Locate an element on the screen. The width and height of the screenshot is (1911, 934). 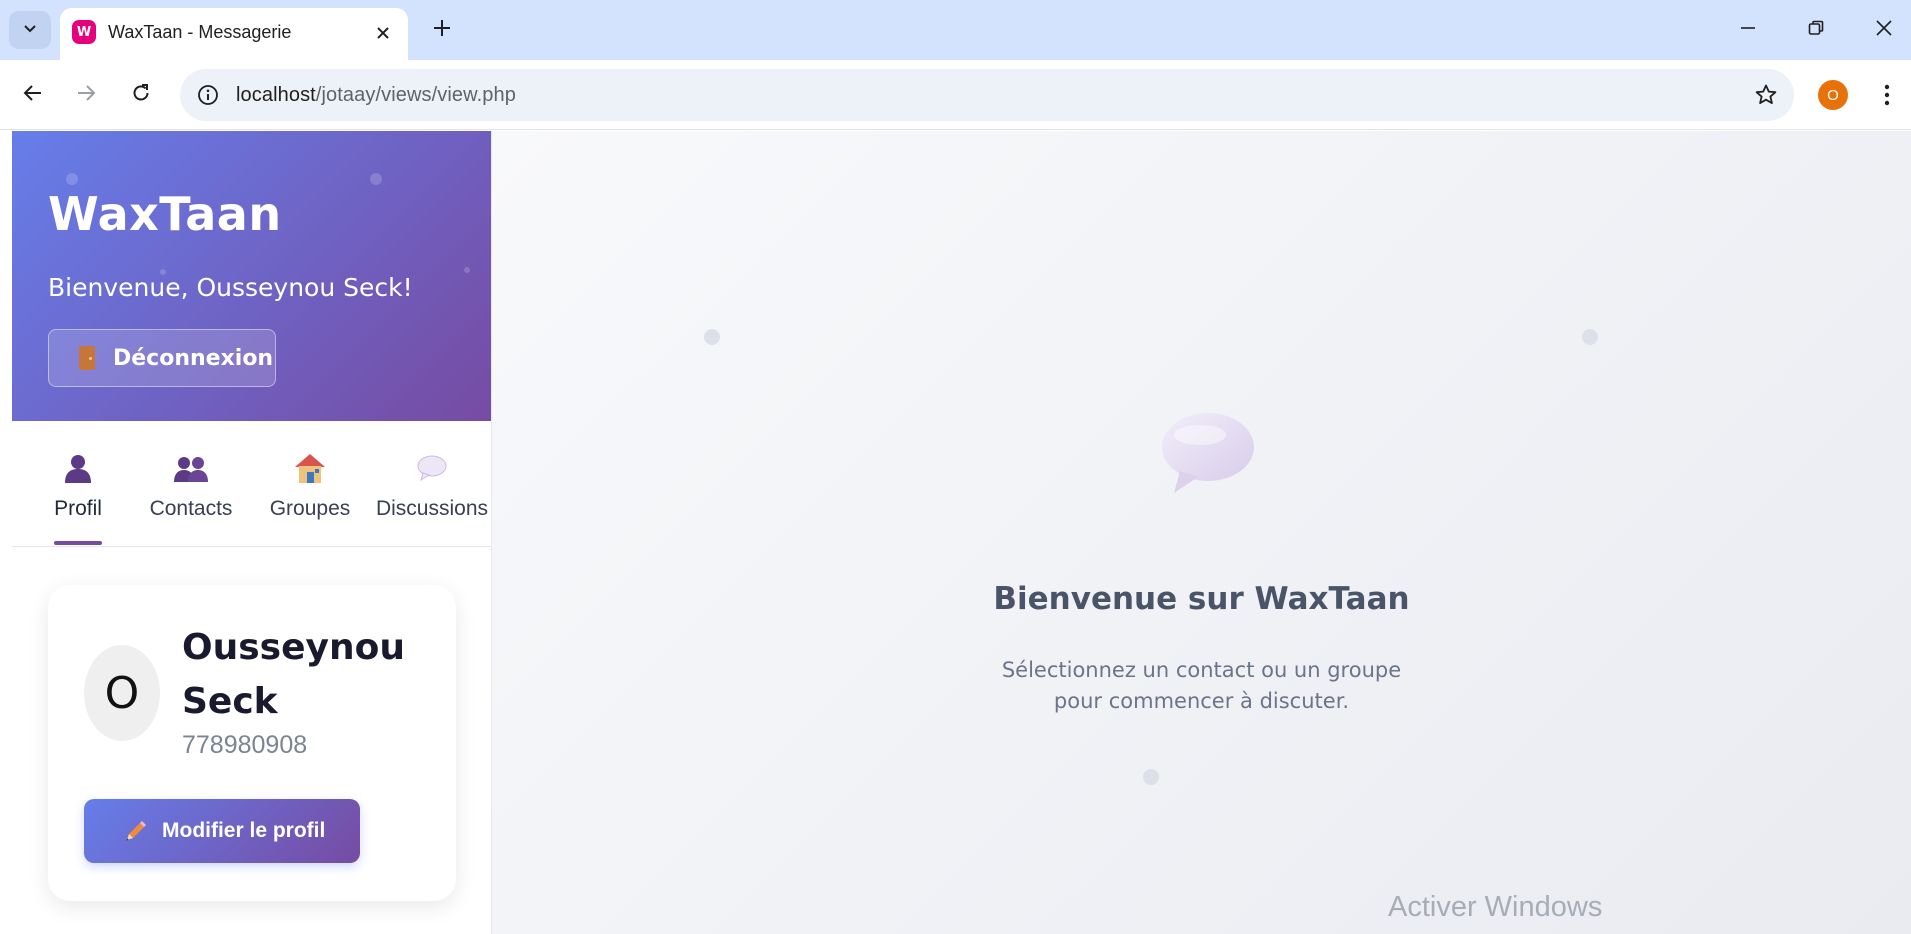
browser-tab-active: W WaxTaan - Messagerie is located at coordinates (234, 34).